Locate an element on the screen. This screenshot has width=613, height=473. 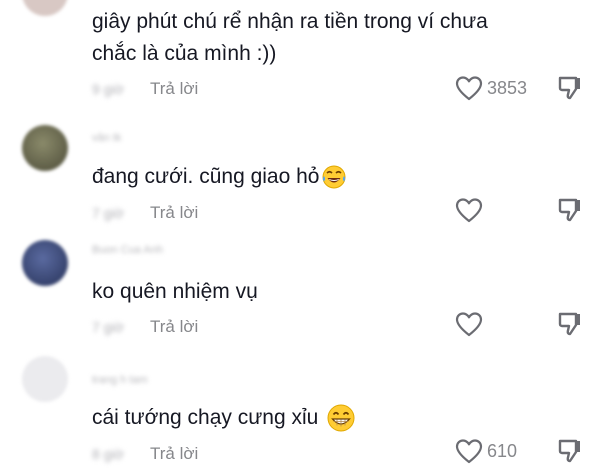
comment-text: ko quên nhiệm vụ is located at coordinates (175, 291).